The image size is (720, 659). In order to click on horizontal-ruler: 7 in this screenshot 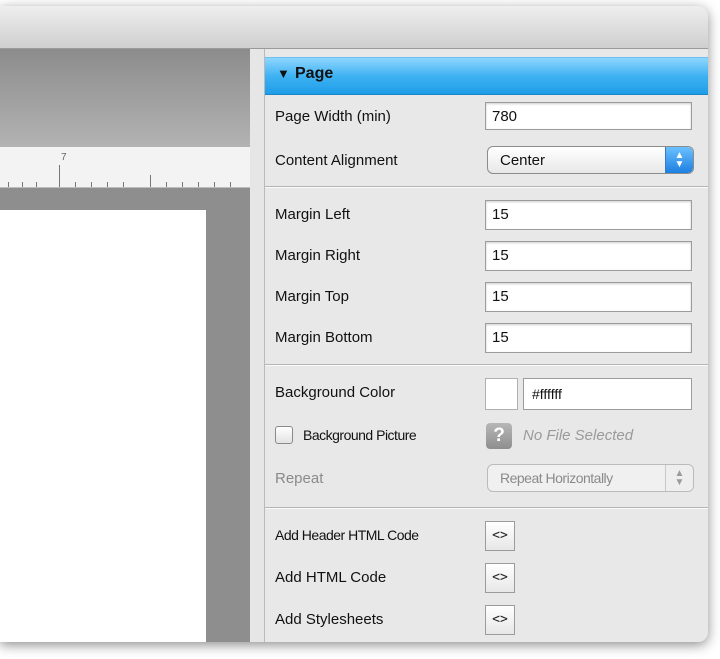, I will do `click(125, 167)`.